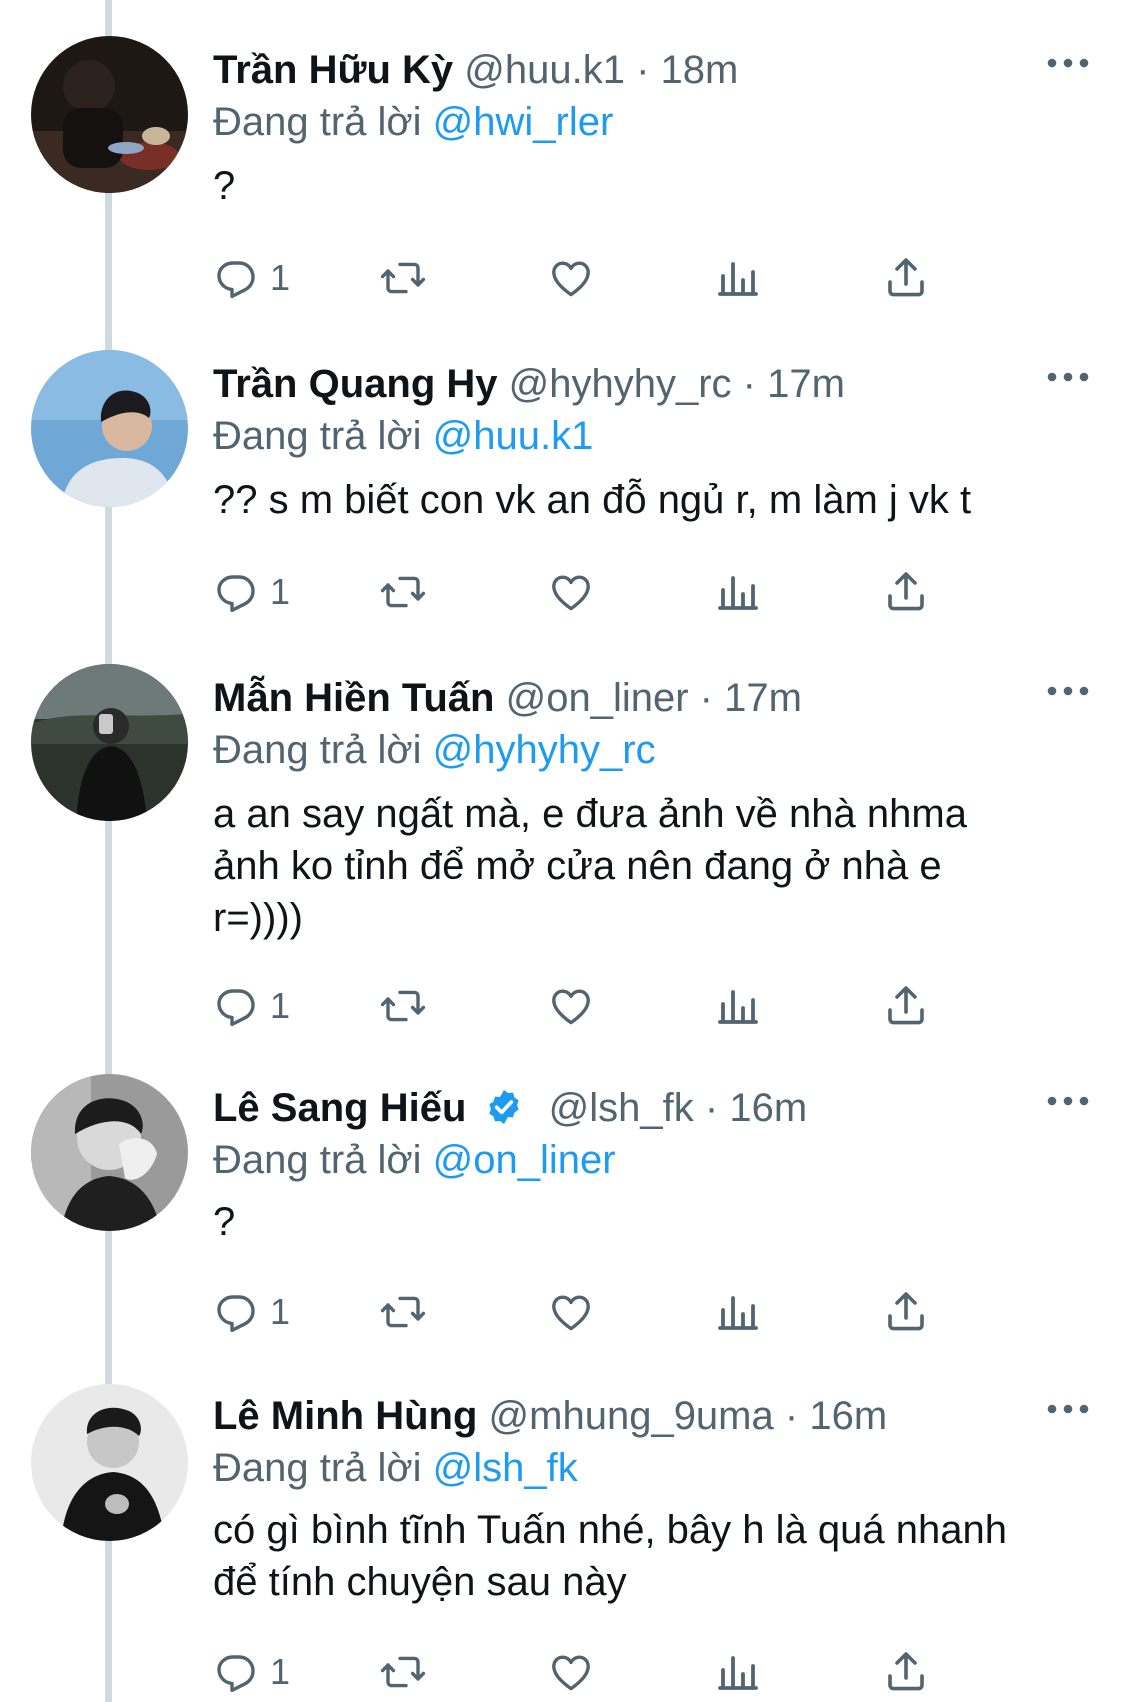 This screenshot has width=1125, height=1702. What do you see at coordinates (353, 698) in the screenshot?
I see `display-name: Mẫn Hiền Tuấn` at bounding box center [353, 698].